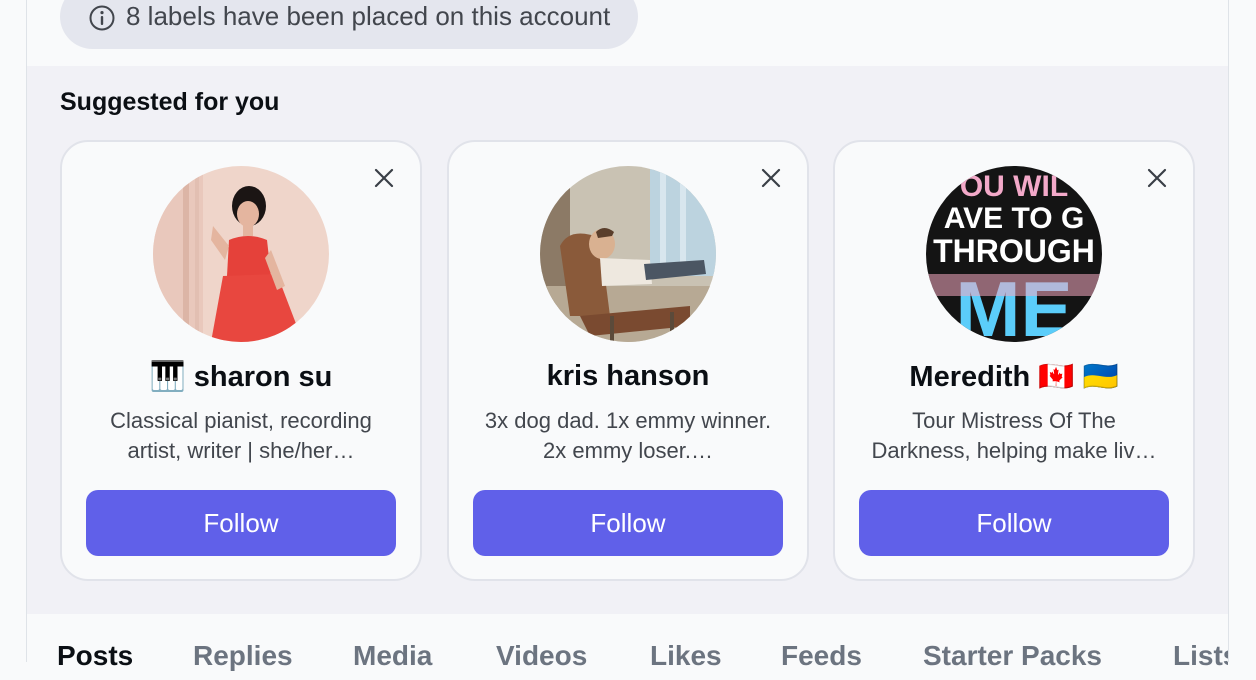  I want to click on tab-lists: Lists, so click(1200, 656).